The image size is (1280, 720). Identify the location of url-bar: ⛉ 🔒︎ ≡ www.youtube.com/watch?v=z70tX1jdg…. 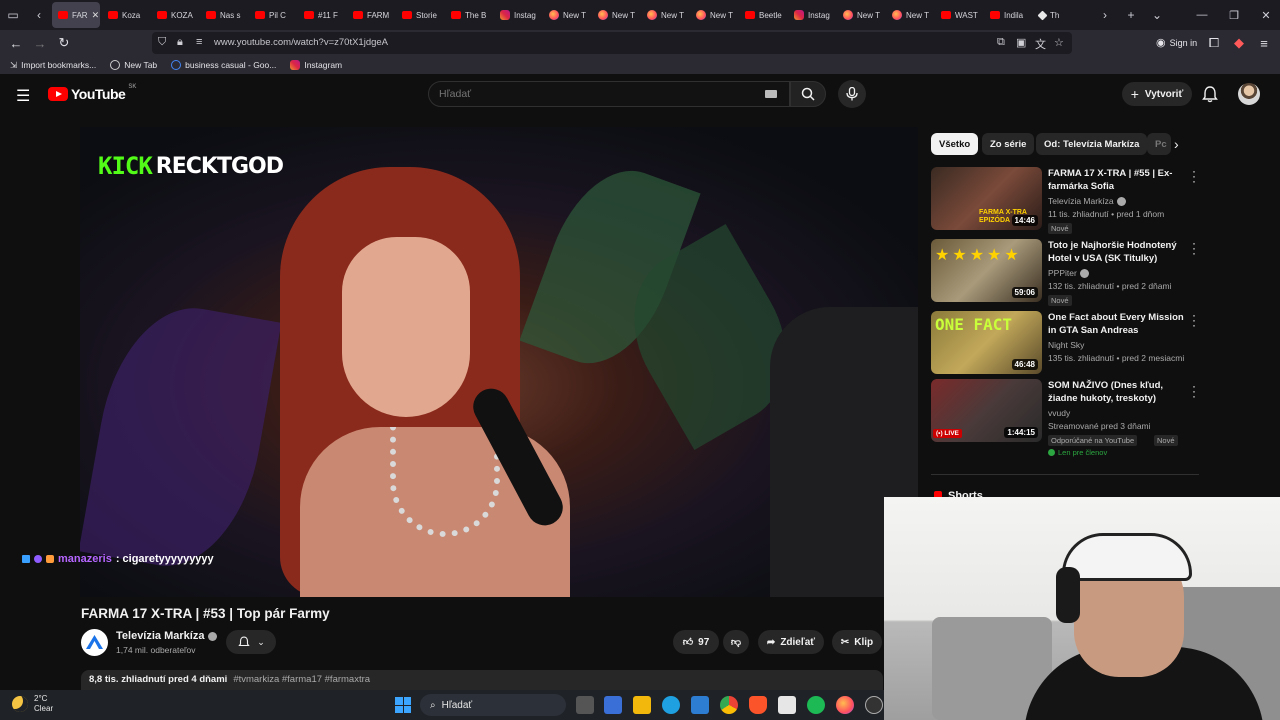
(612, 43).